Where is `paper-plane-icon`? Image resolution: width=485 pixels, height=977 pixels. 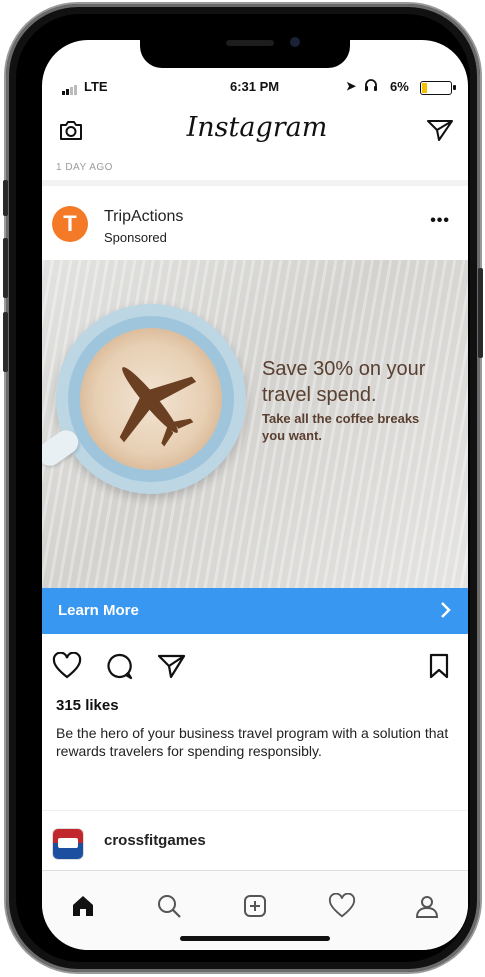
paper-plane-icon is located at coordinates (440, 132).